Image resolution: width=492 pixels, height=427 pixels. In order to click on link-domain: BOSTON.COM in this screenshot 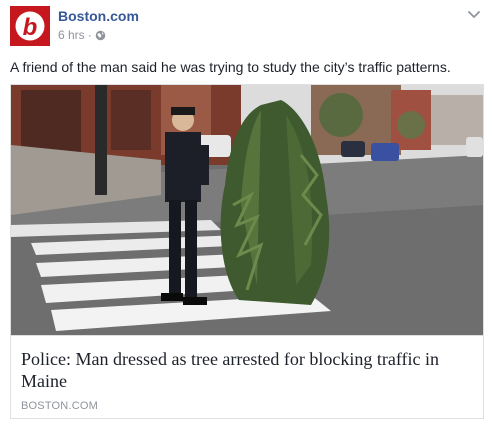, I will do `click(59, 406)`.